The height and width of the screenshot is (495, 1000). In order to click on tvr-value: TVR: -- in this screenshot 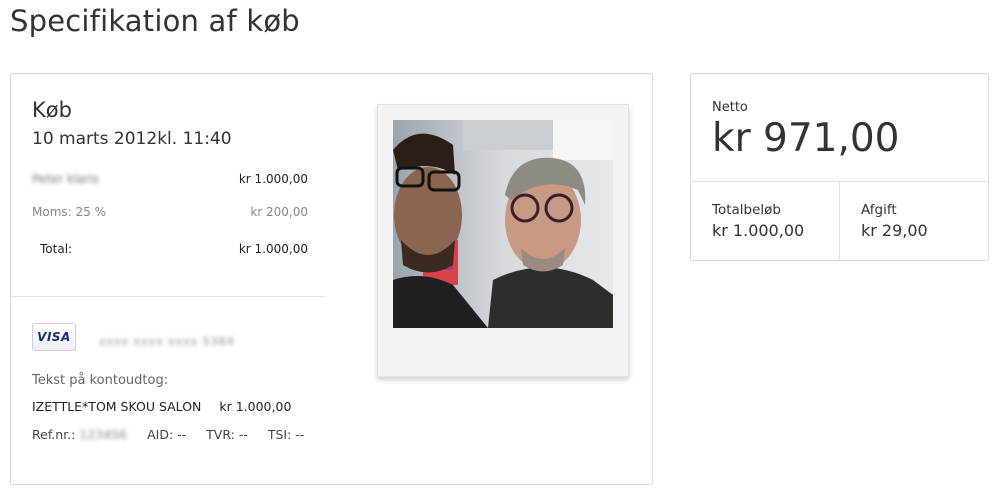, I will do `click(227, 434)`.